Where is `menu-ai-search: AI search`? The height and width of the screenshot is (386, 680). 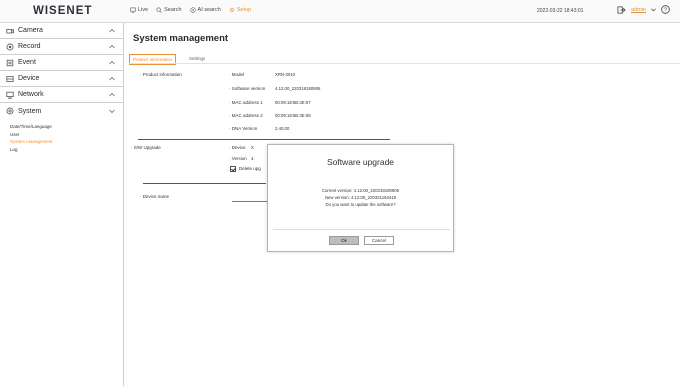
menu-ai-search: AI search is located at coordinates (205, 10).